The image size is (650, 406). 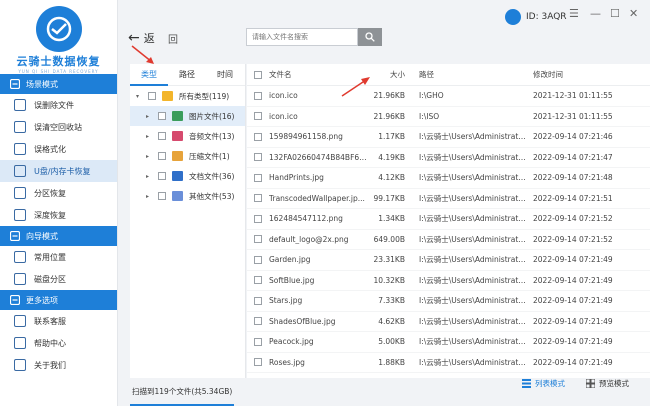 What do you see at coordinates (58, 149) in the screenshot?
I see `sidebar-item: 误格式化` at bounding box center [58, 149].